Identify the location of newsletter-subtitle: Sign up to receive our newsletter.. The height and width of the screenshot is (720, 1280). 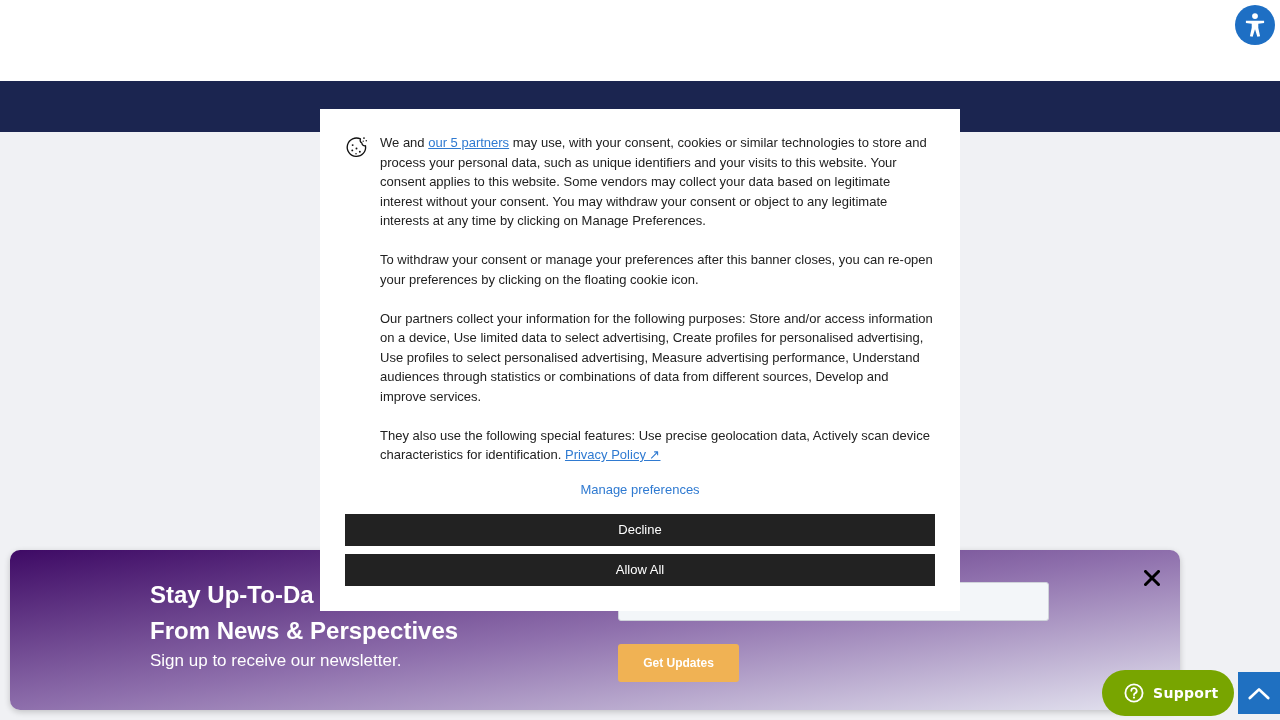
(276, 661).